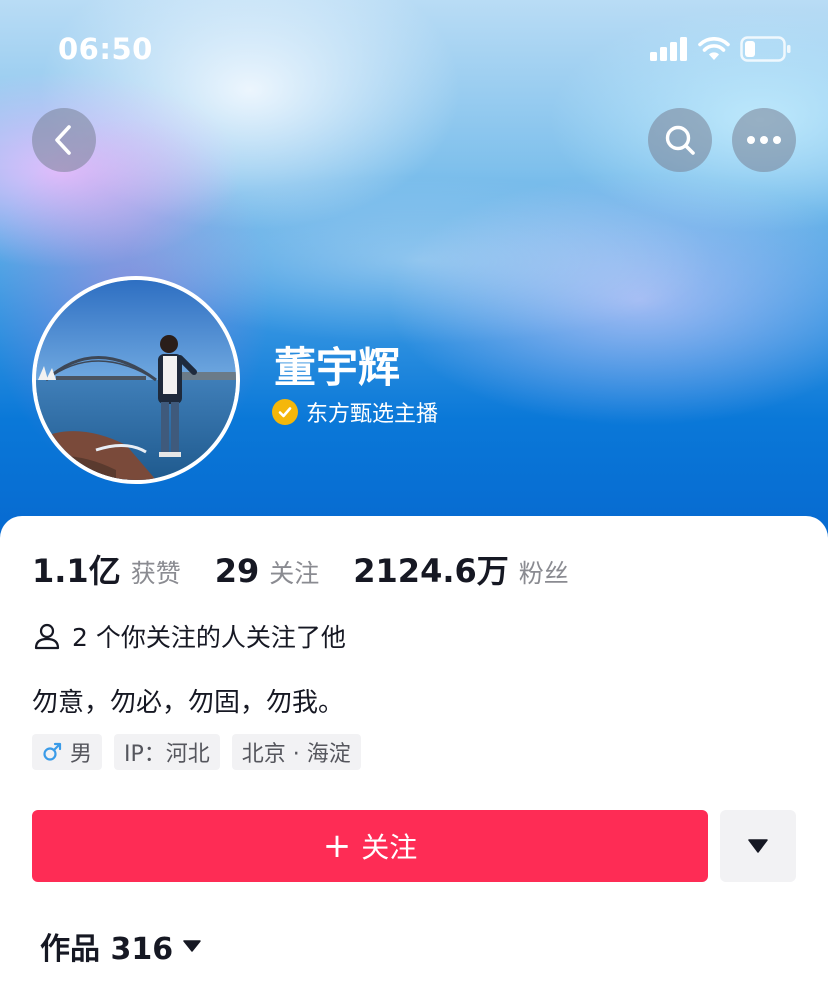 This screenshot has height=984, width=828. Describe the element at coordinates (76, 571) in the screenshot. I see `stat-value: 1.1亿` at that location.